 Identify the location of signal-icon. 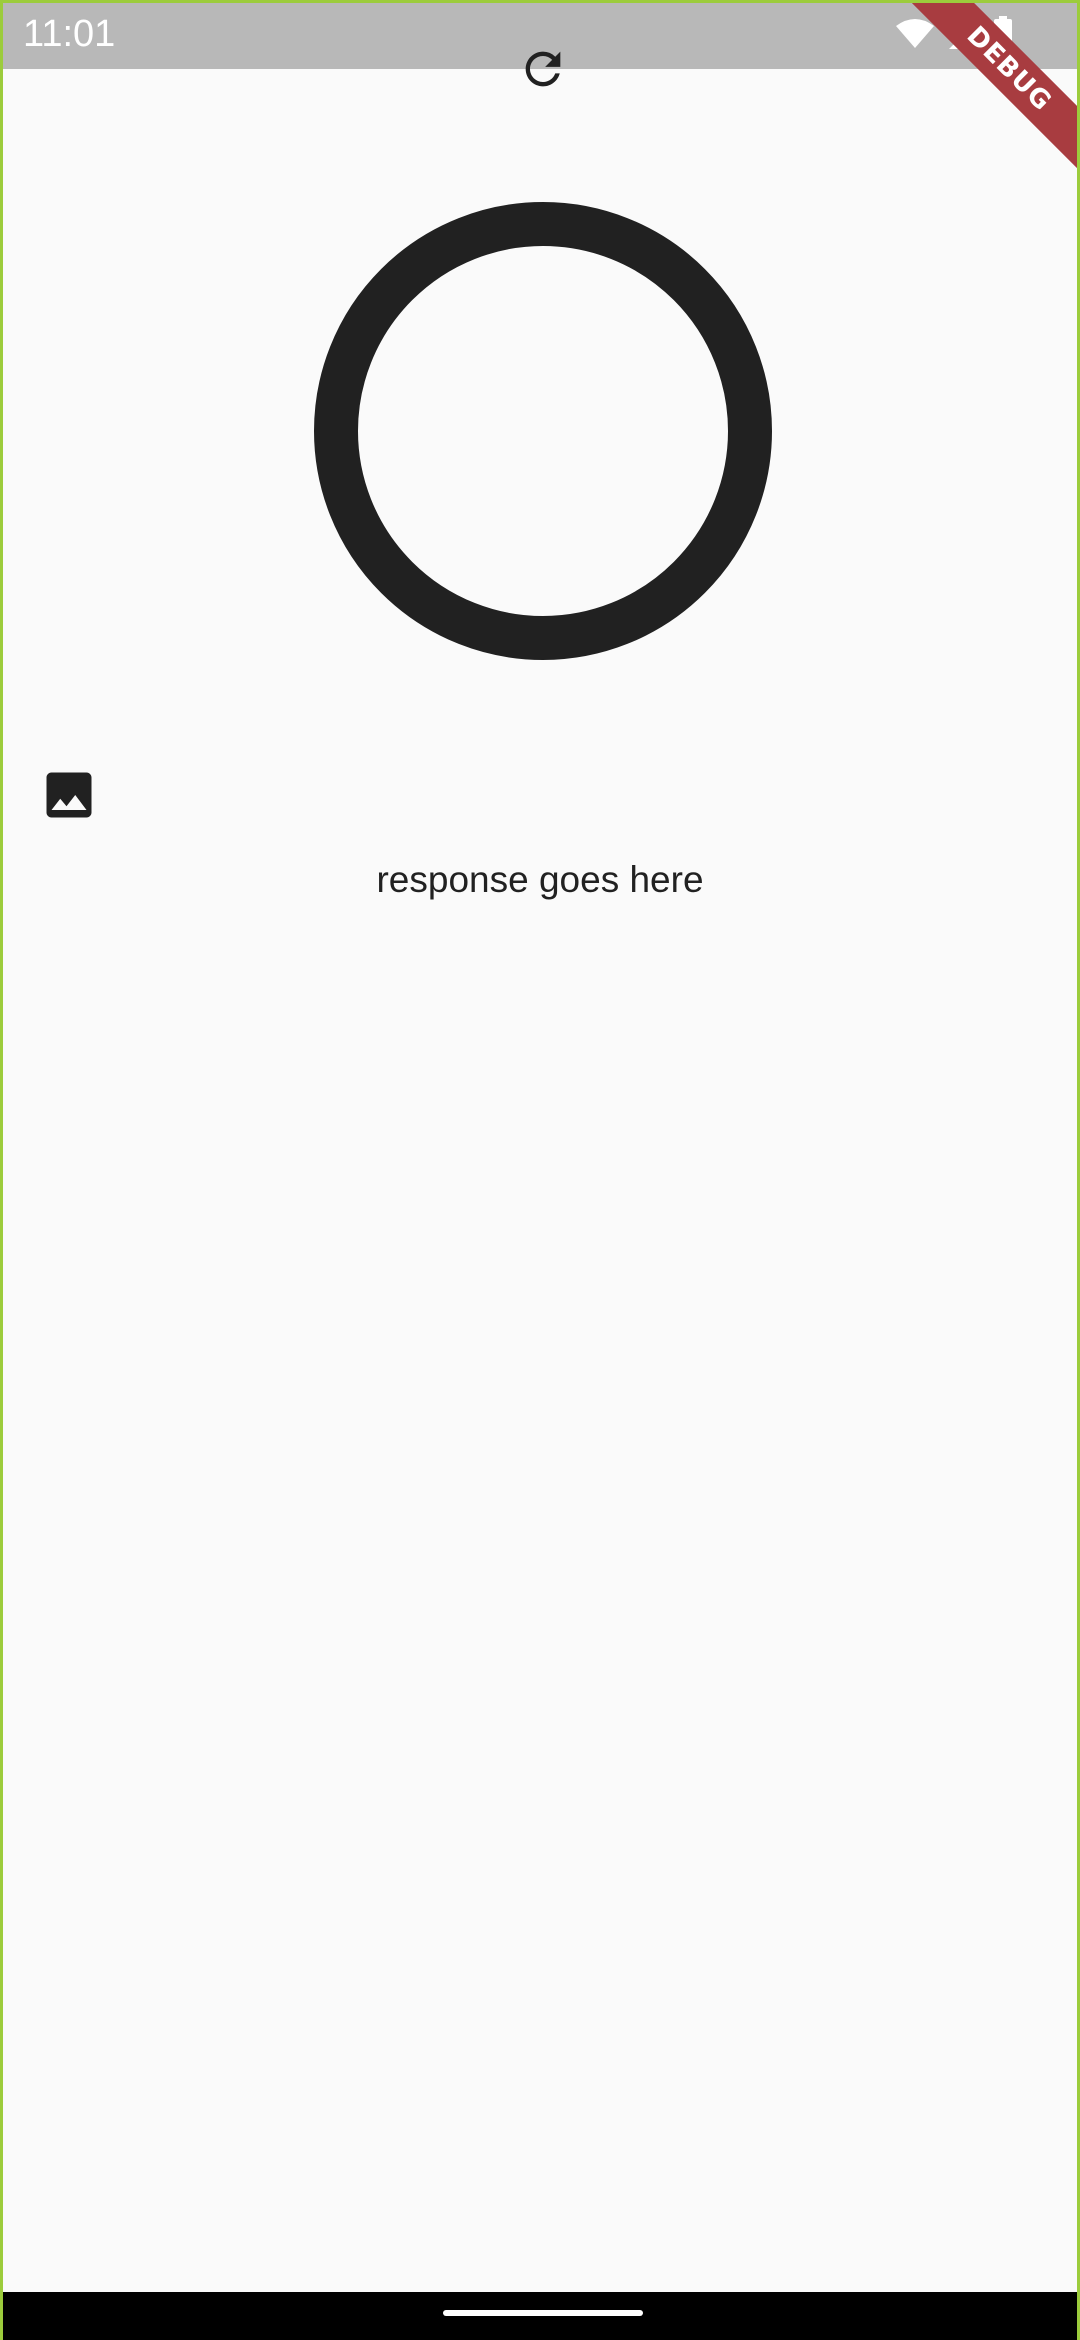
(964, 36).